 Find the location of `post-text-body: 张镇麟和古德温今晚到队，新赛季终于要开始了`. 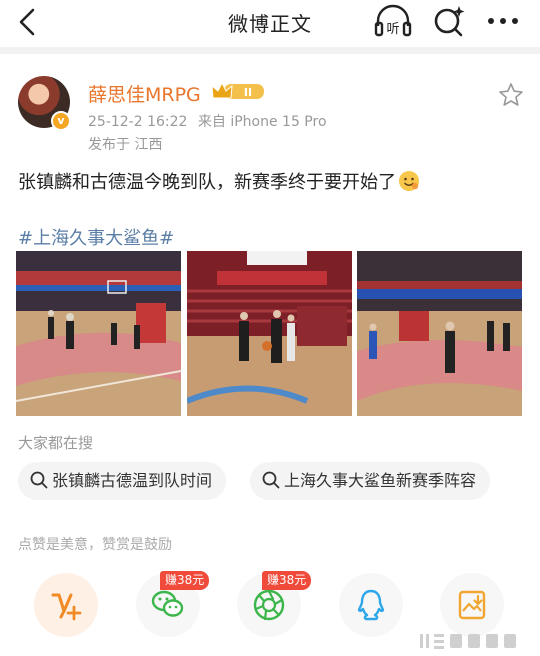

post-text-body: 张镇麟和古德温今晚到队，新赛季终于要开始了 is located at coordinates (207, 182).